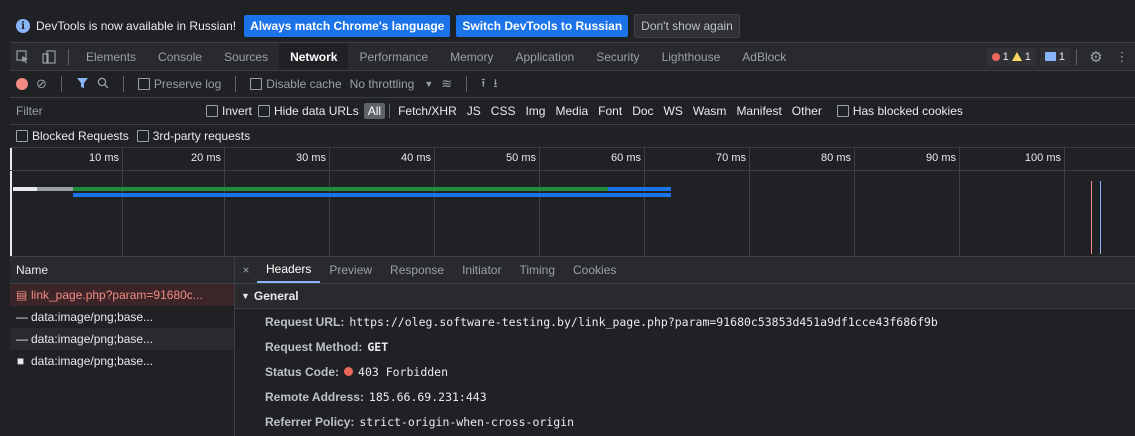 The height and width of the screenshot is (436, 1135). What do you see at coordinates (594, 270) in the screenshot?
I see `tab-cookies: Cookies` at bounding box center [594, 270].